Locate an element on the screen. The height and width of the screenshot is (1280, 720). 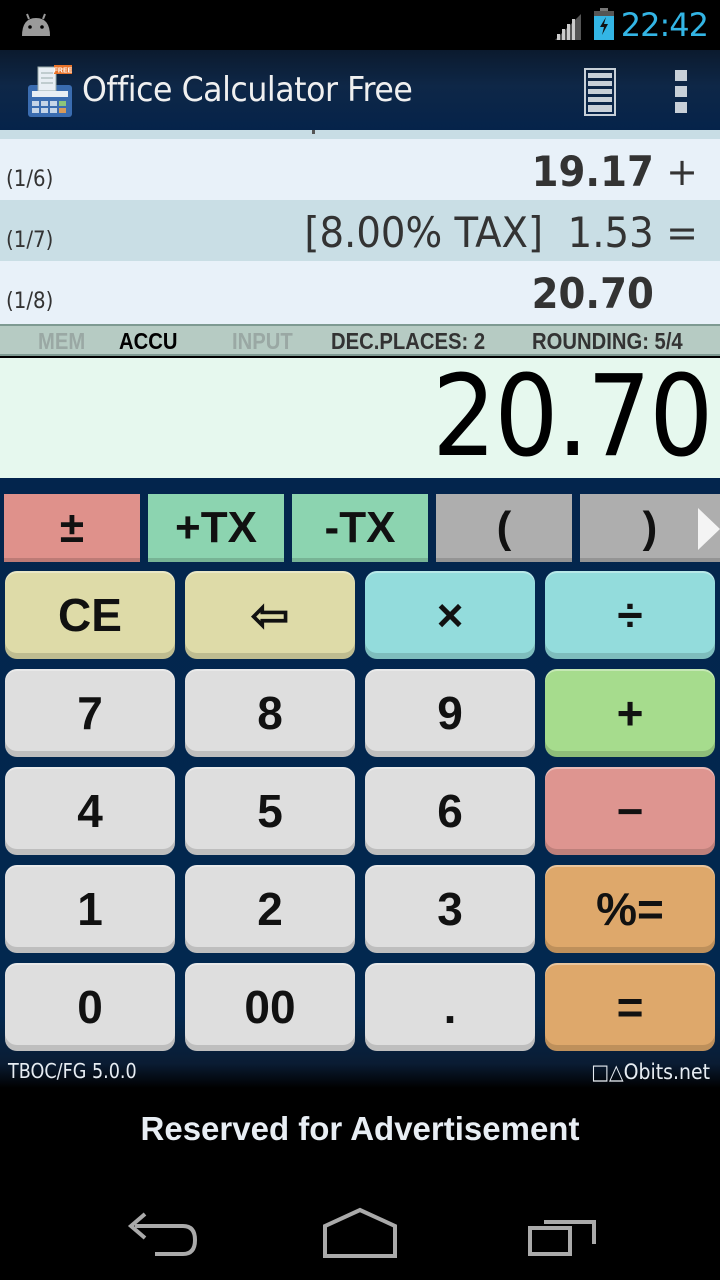
tape-row-index: (1/6) is located at coordinates (30, 179).